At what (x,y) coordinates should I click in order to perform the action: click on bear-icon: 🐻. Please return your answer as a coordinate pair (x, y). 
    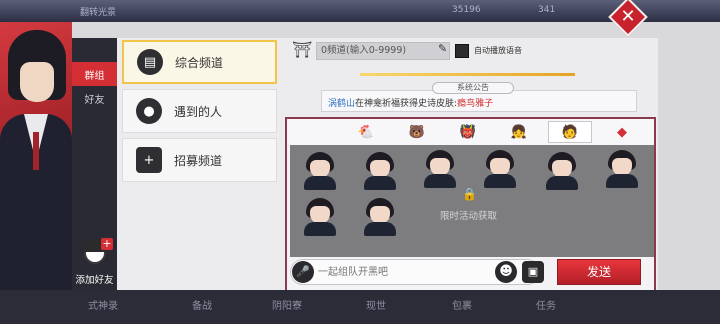
    Looking at the image, I should click on (417, 132).